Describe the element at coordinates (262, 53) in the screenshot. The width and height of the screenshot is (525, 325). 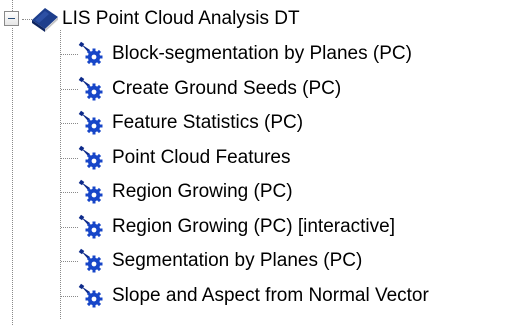
I see `tree-item-label: Block-segmentation by Planes (PC)` at that location.